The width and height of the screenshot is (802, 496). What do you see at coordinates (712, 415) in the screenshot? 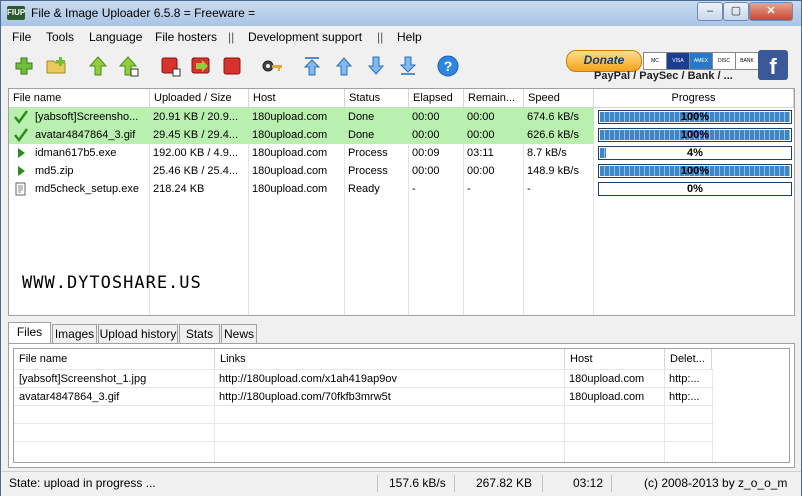
I see `column-divider` at bounding box center [712, 415].